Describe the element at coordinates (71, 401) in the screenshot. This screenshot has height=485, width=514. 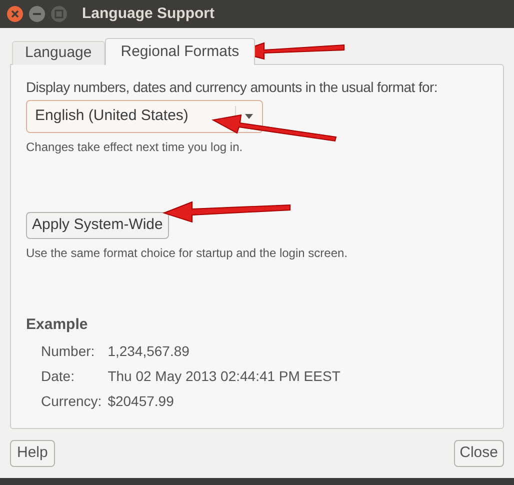
I see `example-label: Currency:` at that location.